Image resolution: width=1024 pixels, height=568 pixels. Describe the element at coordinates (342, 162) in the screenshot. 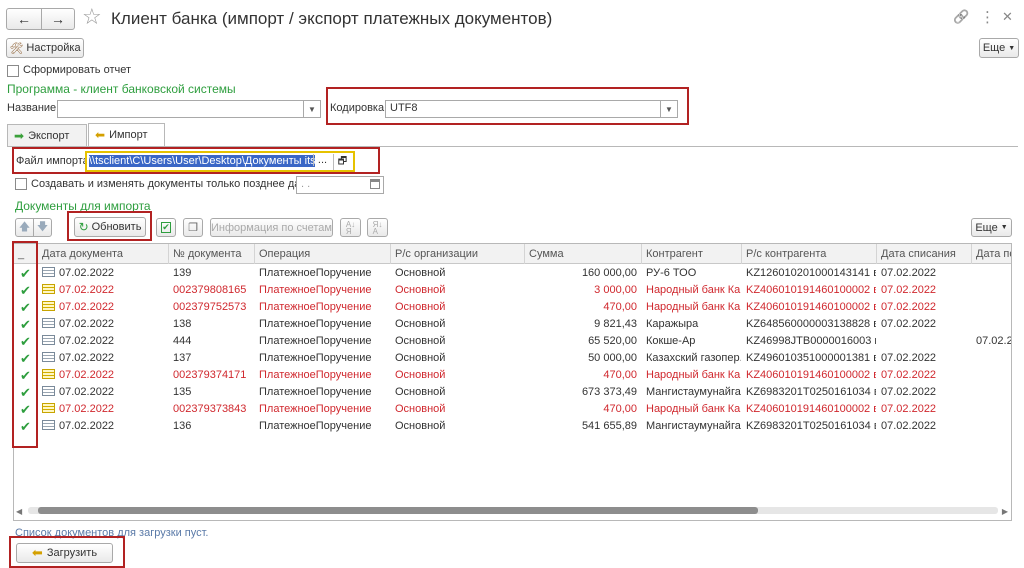

I see `open-file-icon: 🗗` at that location.